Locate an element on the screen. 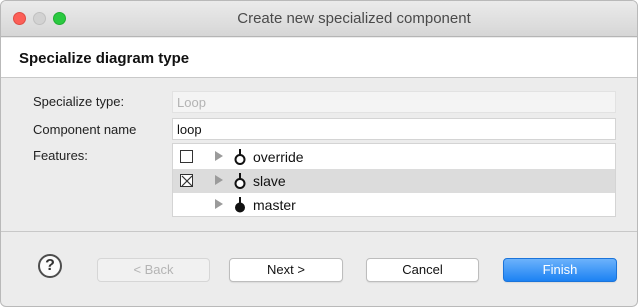 The width and height of the screenshot is (638, 307). specialize-type-field: Loop is located at coordinates (394, 102).